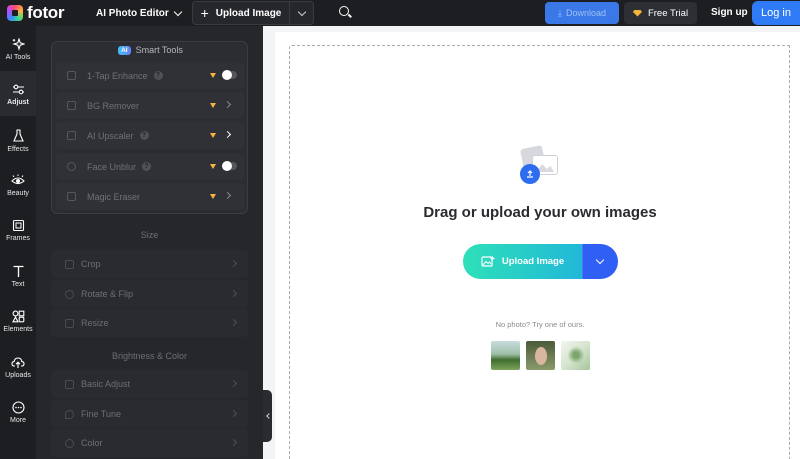  I want to click on plus-icon: +, so click(204, 13).